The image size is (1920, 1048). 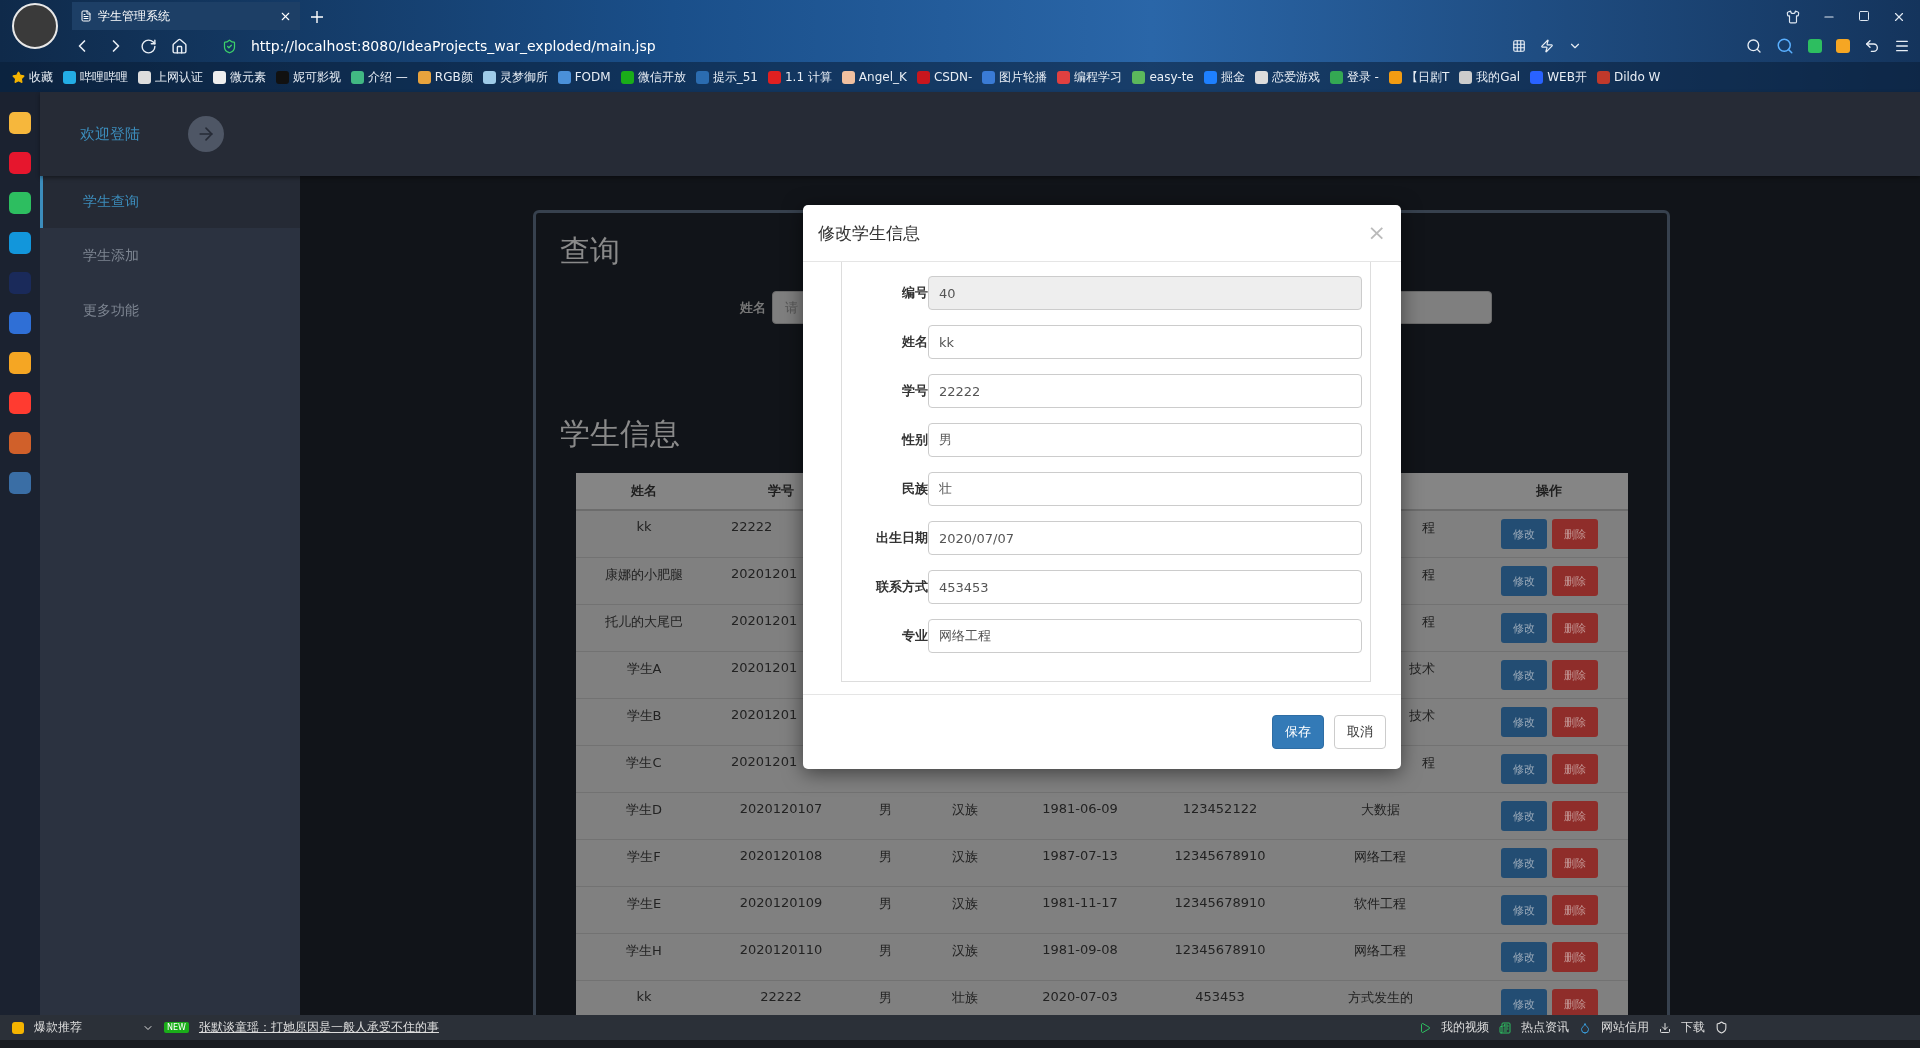 What do you see at coordinates (1465, 1027) in the screenshot?
I see `status-item: 我的视频` at bounding box center [1465, 1027].